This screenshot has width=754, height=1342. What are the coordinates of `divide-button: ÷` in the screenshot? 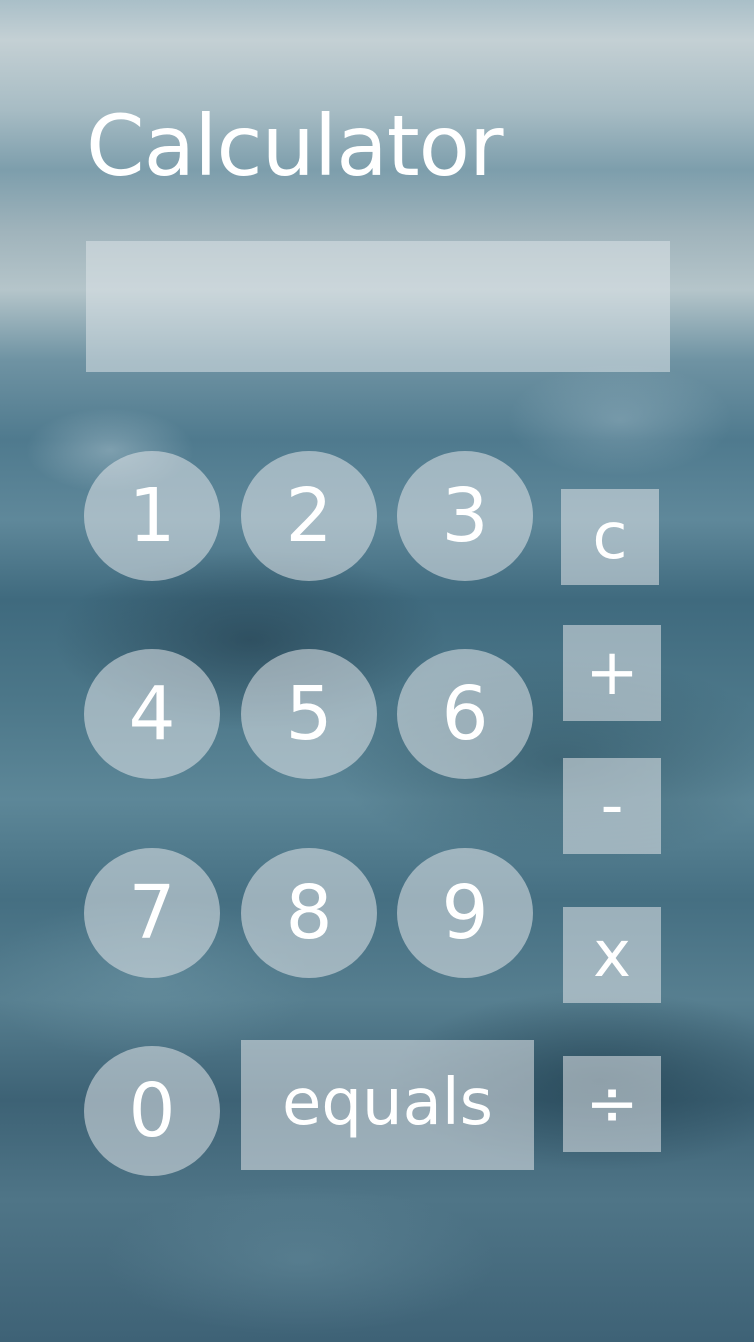 It's located at (612, 1104).